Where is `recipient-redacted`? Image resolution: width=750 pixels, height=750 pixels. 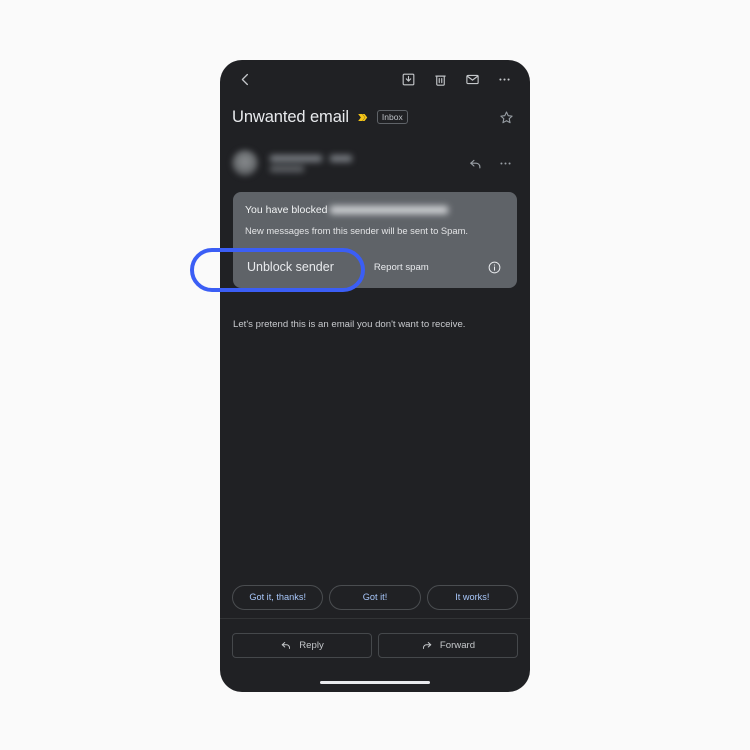
recipient-redacted is located at coordinates (287, 168).